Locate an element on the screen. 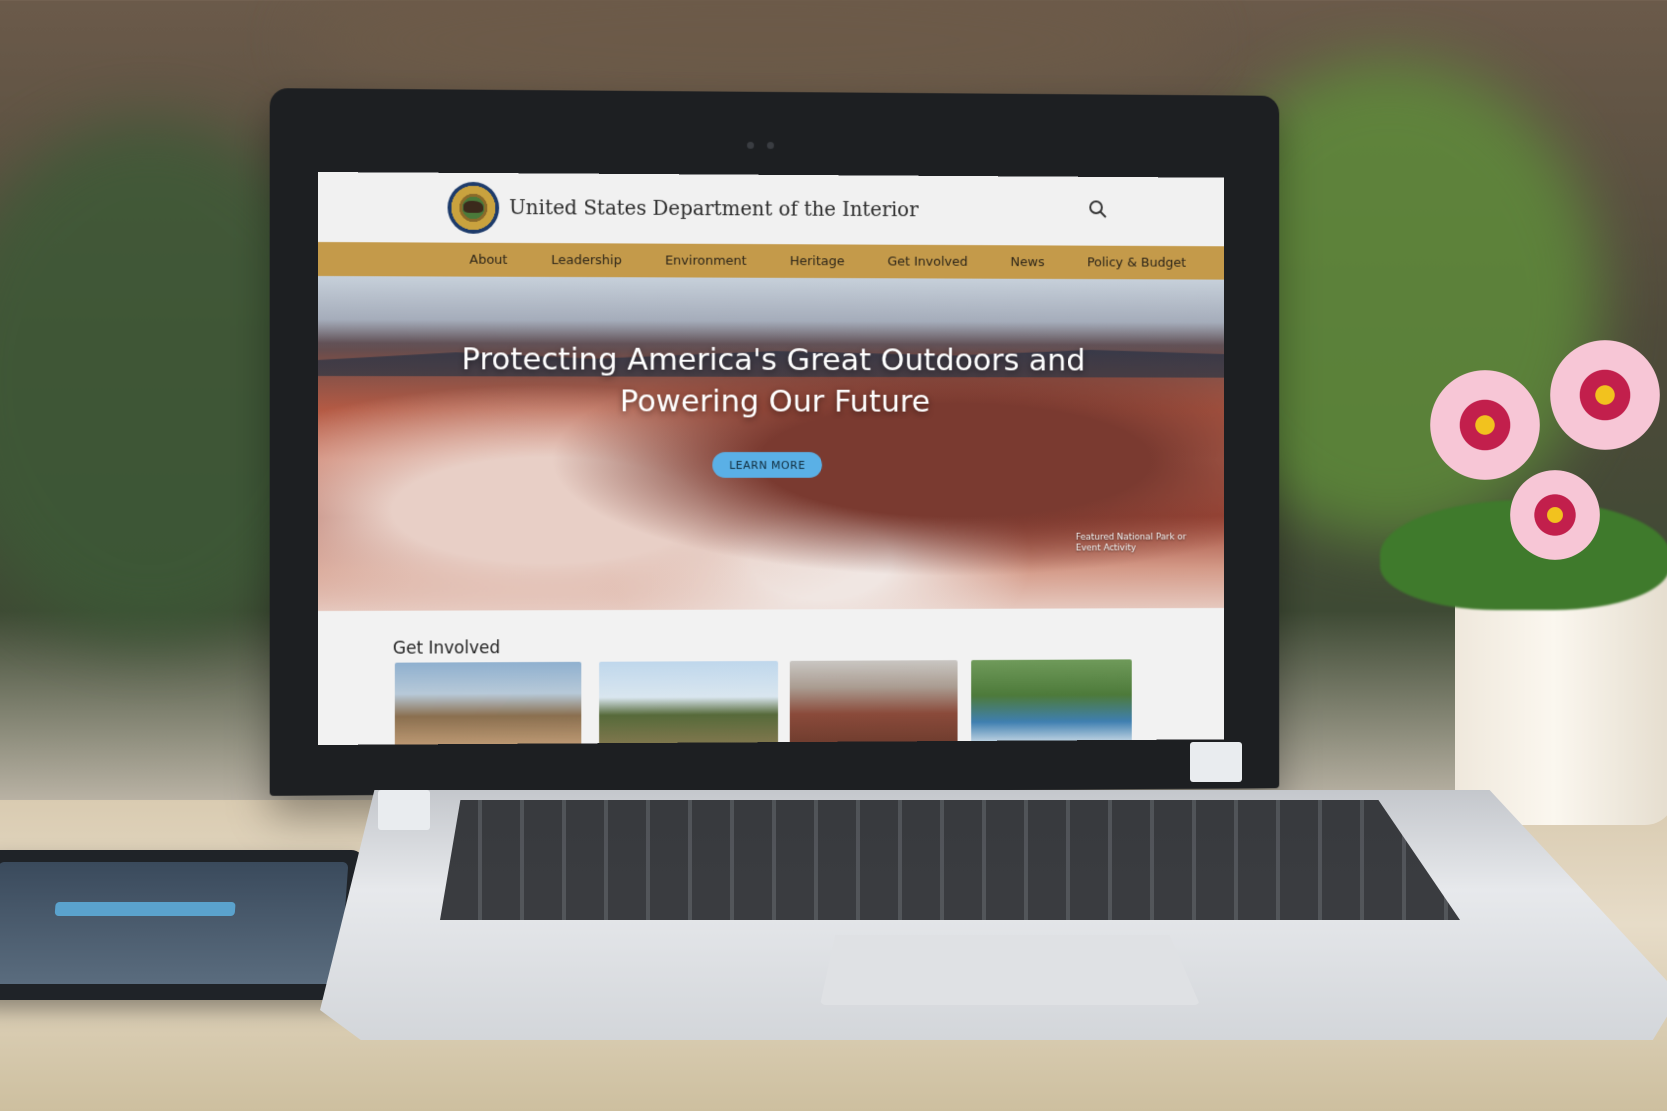 The width and height of the screenshot is (1667, 1111). department-seal-icon is located at coordinates (473, 207).